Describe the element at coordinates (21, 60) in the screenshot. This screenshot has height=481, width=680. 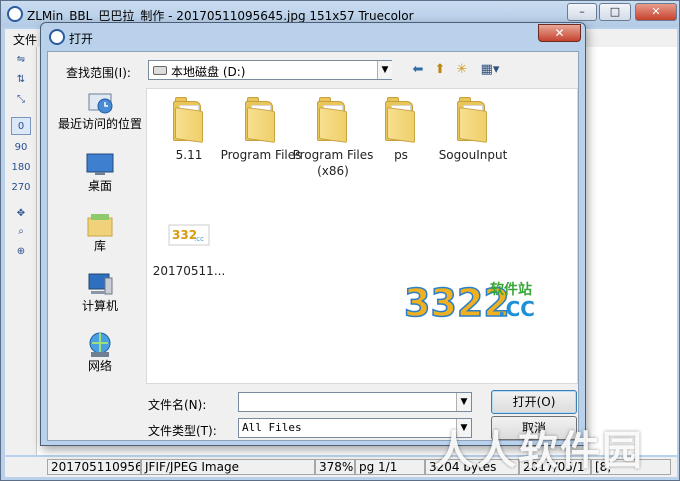
I see `flip-h-icon: ⇋` at that location.